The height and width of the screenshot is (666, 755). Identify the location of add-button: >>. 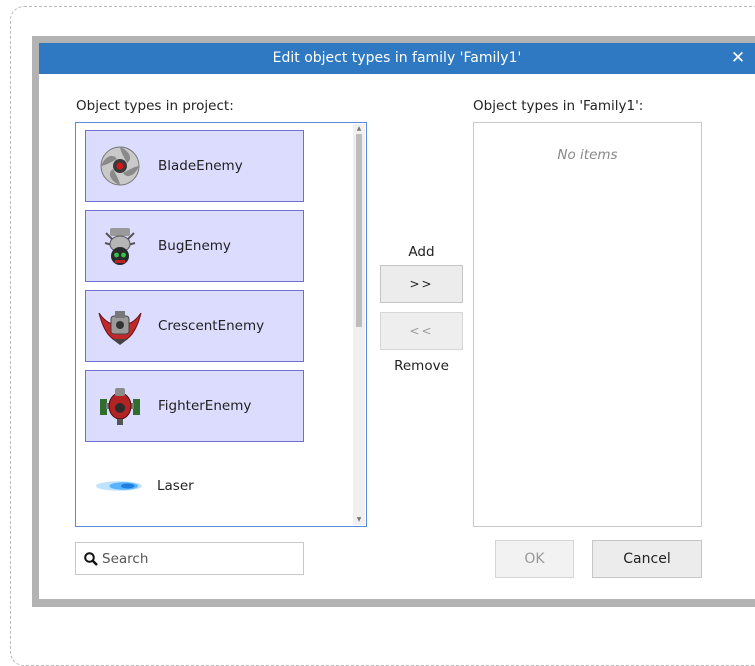
(421, 284).